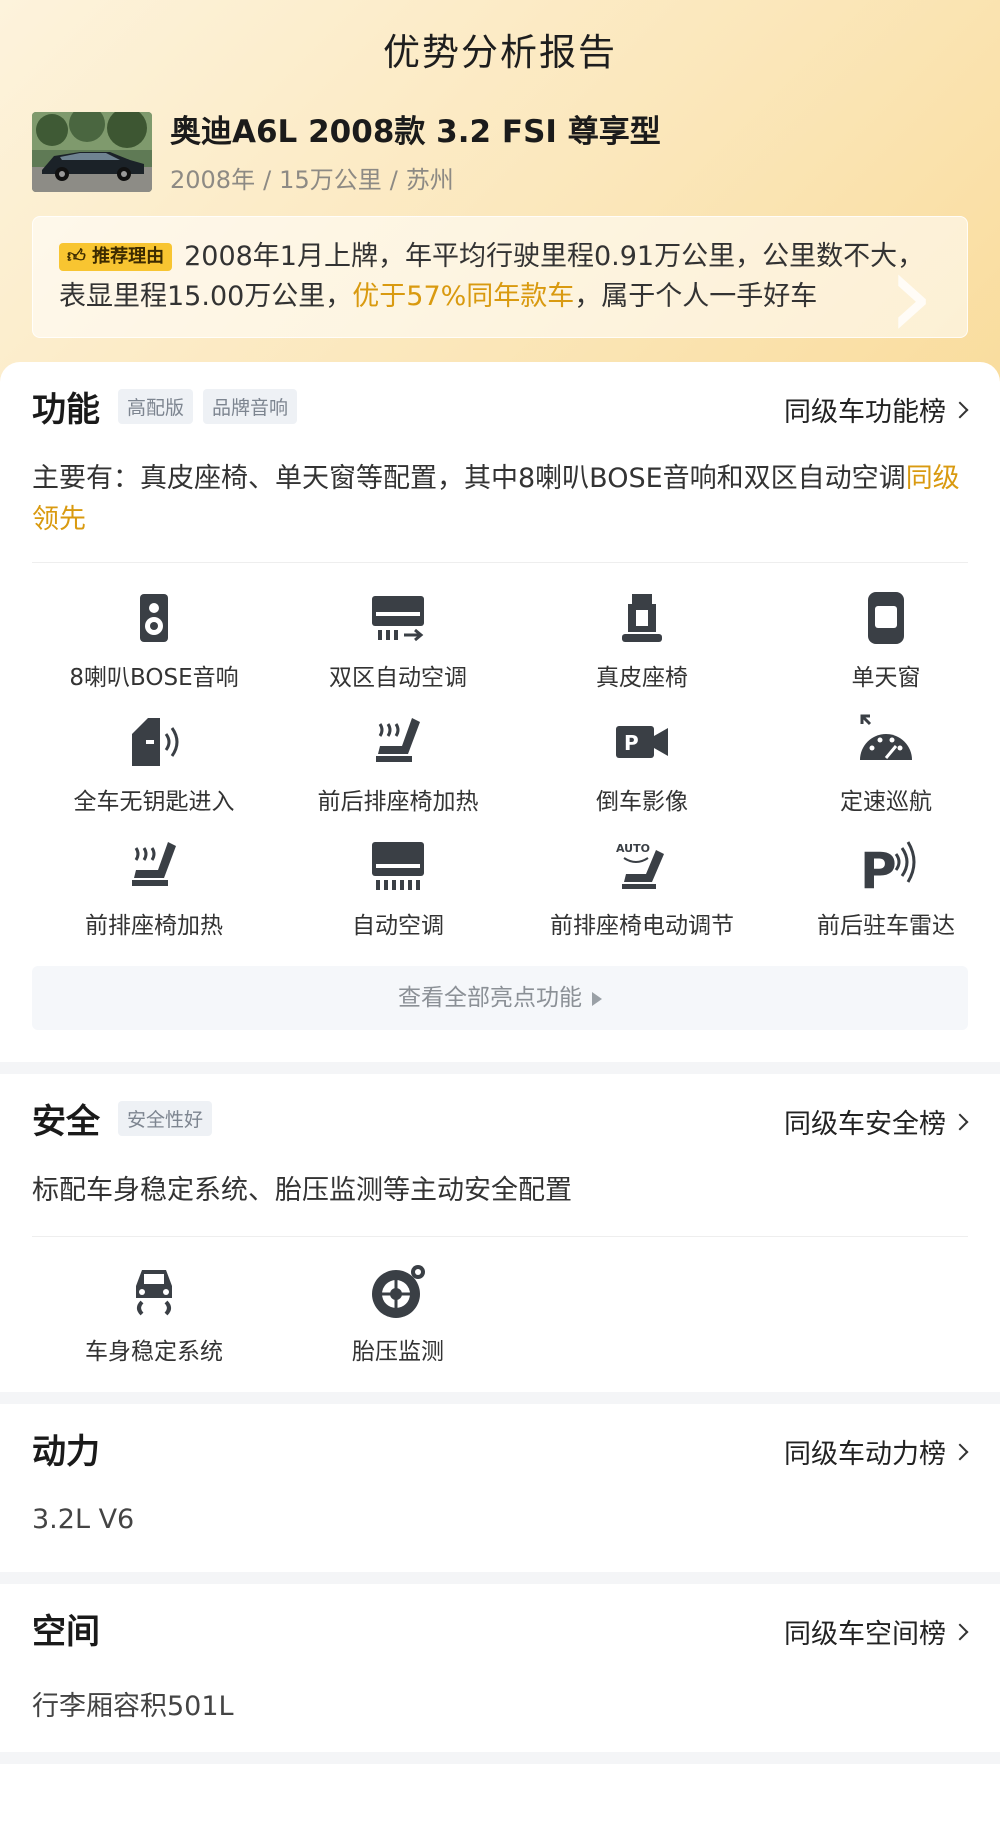 The width and height of the screenshot is (1000, 1846). Describe the element at coordinates (429, 180) in the screenshot. I see `car-city: 苏州` at that location.